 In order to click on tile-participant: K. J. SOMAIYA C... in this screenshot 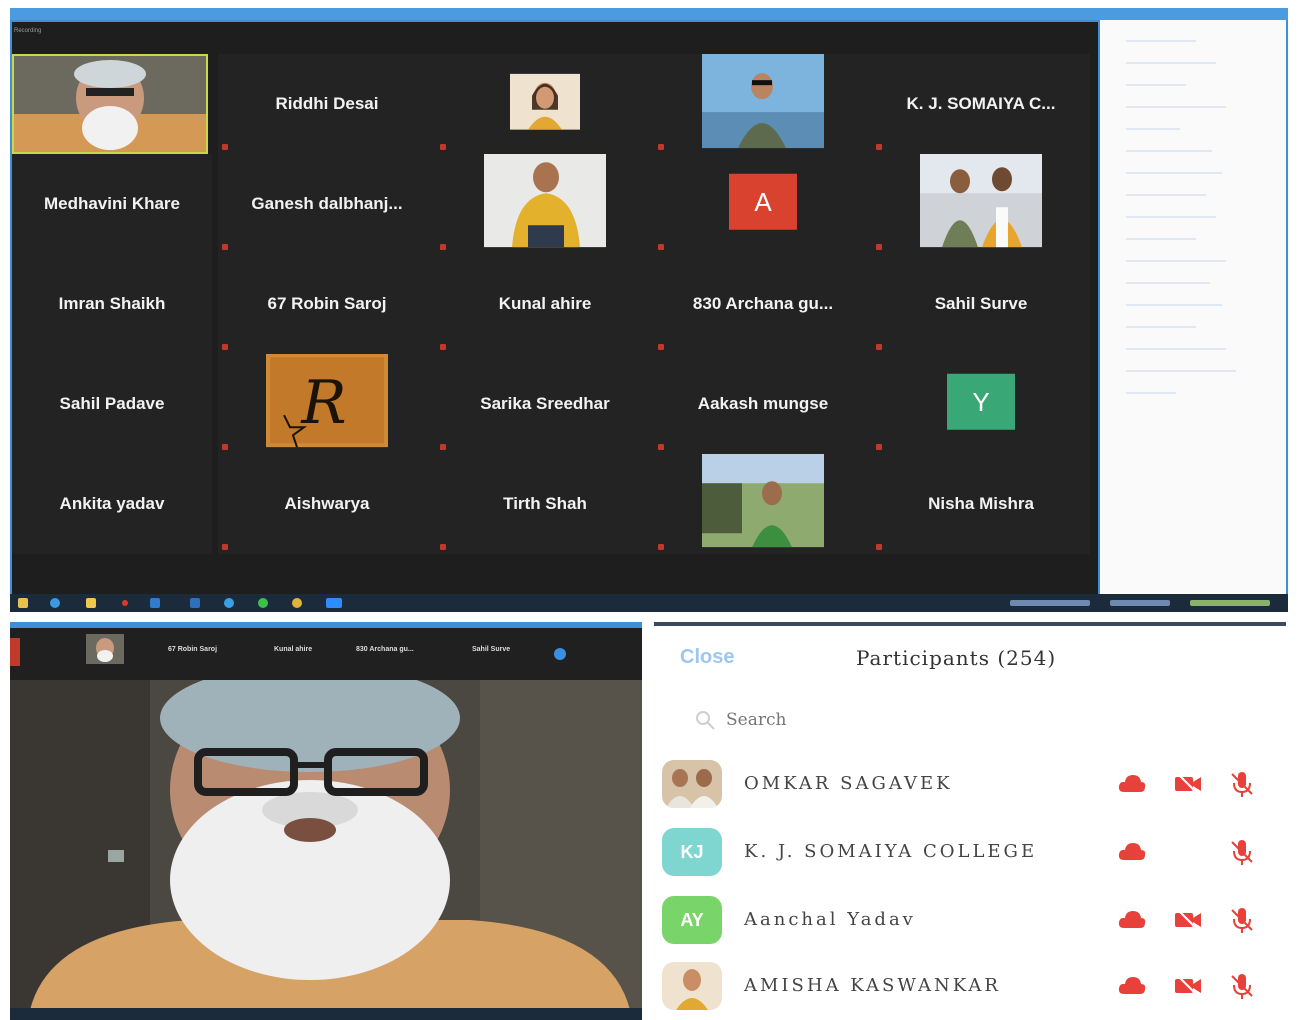, I will do `click(981, 104)`.